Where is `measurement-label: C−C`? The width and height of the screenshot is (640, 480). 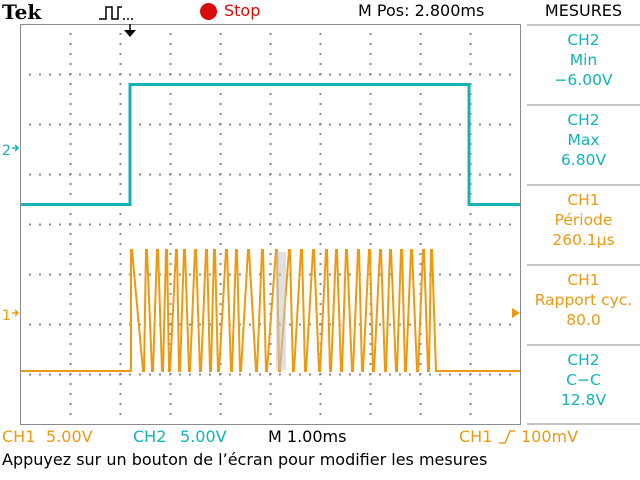
measurement-label: C−C is located at coordinates (583, 380).